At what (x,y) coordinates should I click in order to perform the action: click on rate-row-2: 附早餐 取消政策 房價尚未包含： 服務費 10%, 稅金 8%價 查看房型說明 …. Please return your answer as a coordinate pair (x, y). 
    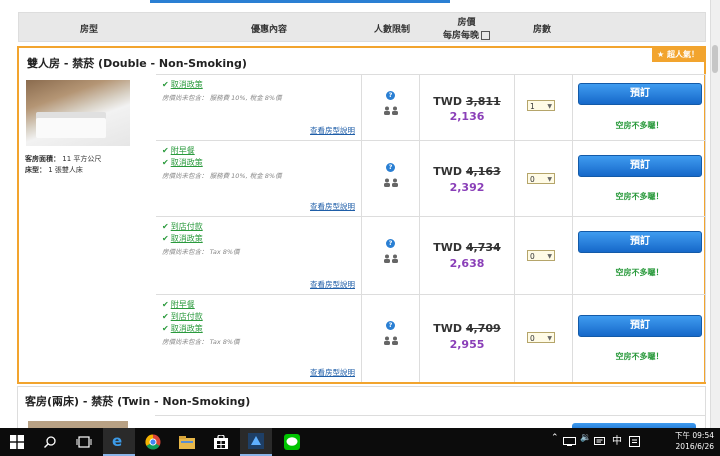
    Looking at the image, I should click on (431, 178).